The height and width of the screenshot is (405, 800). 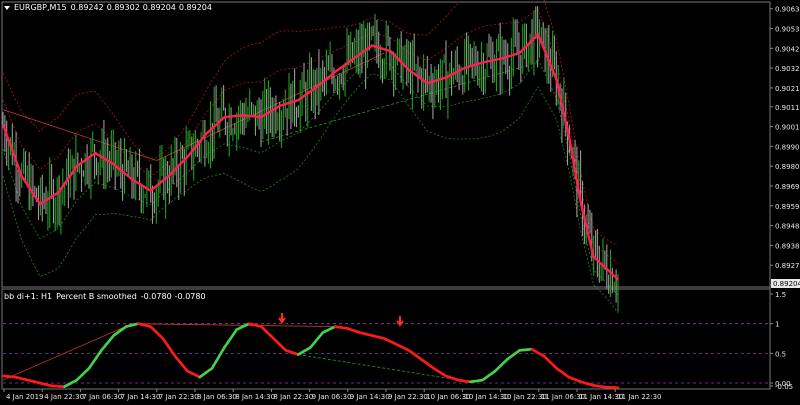 What do you see at coordinates (255, 397) in the screenshot?
I see `time-tick-label: 8 Jan 14:30` at bounding box center [255, 397].